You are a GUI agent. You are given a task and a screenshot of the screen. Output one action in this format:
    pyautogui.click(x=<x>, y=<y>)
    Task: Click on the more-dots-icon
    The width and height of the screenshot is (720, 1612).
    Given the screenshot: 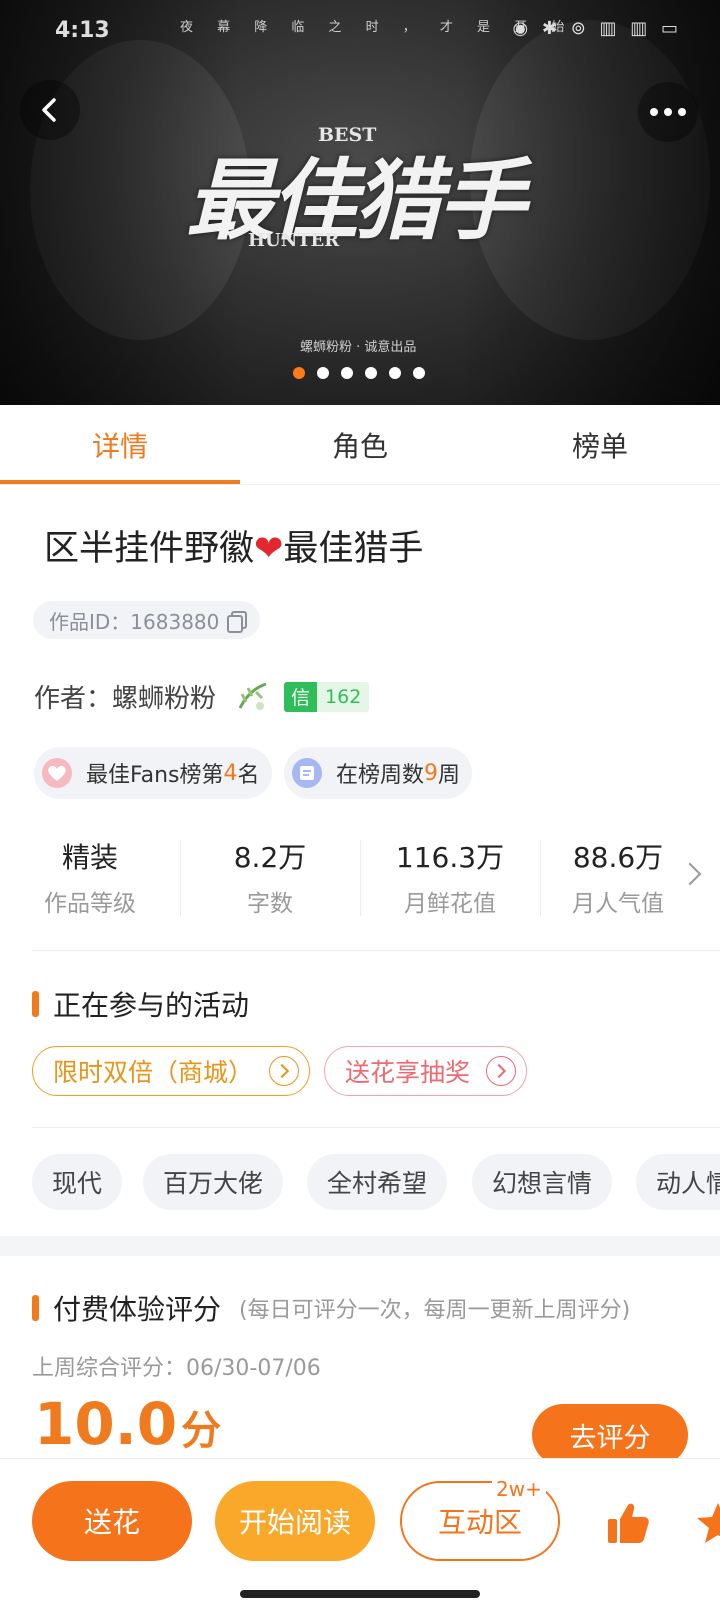 What is the action you would take?
    pyautogui.click(x=668, y=112)
    